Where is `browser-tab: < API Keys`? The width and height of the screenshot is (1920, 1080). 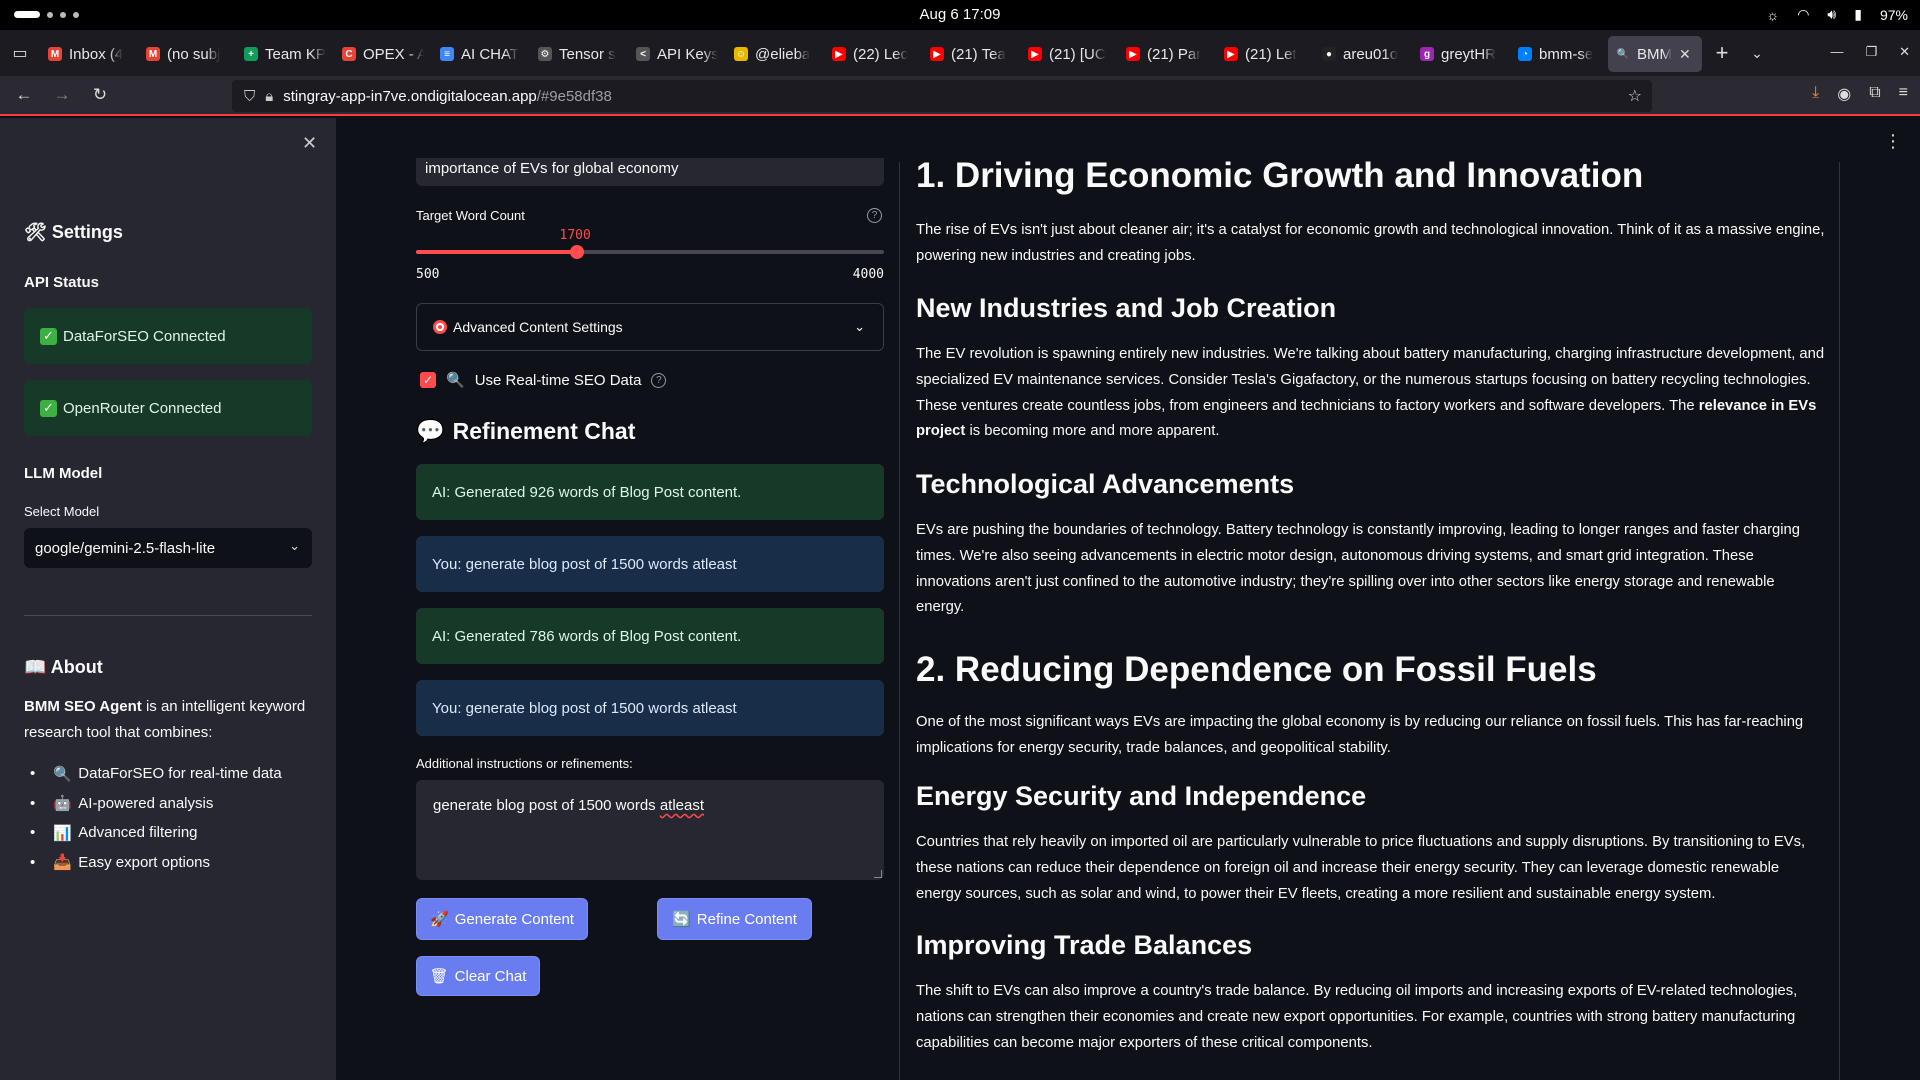
browser-tab: < API Keys is located at coordinates (677, 54).